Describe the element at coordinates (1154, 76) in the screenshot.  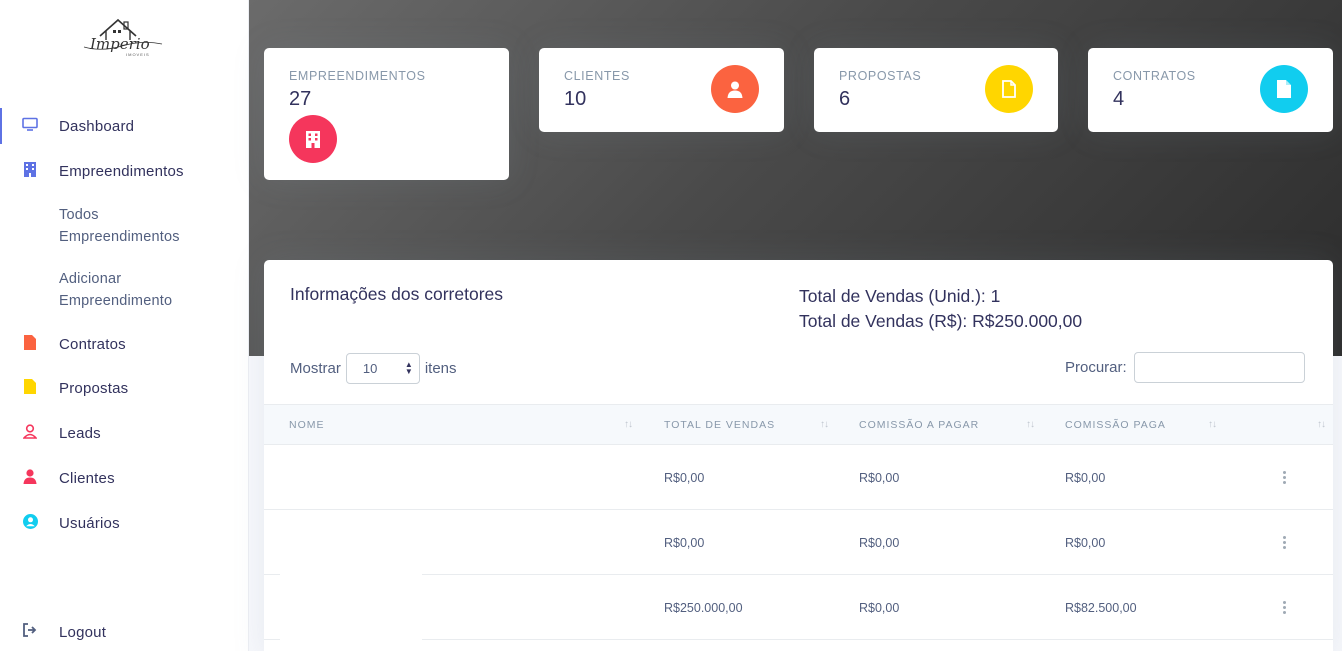
I see `stat-title: CONTRATOS` at that location.